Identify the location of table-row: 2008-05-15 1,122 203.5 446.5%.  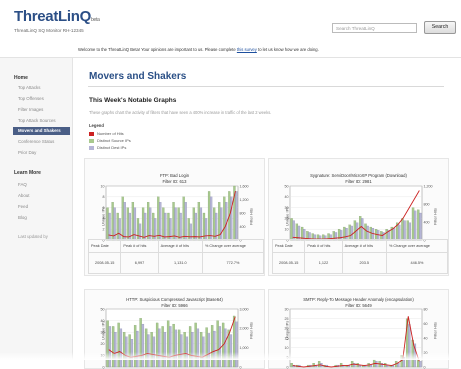
(360, 263).